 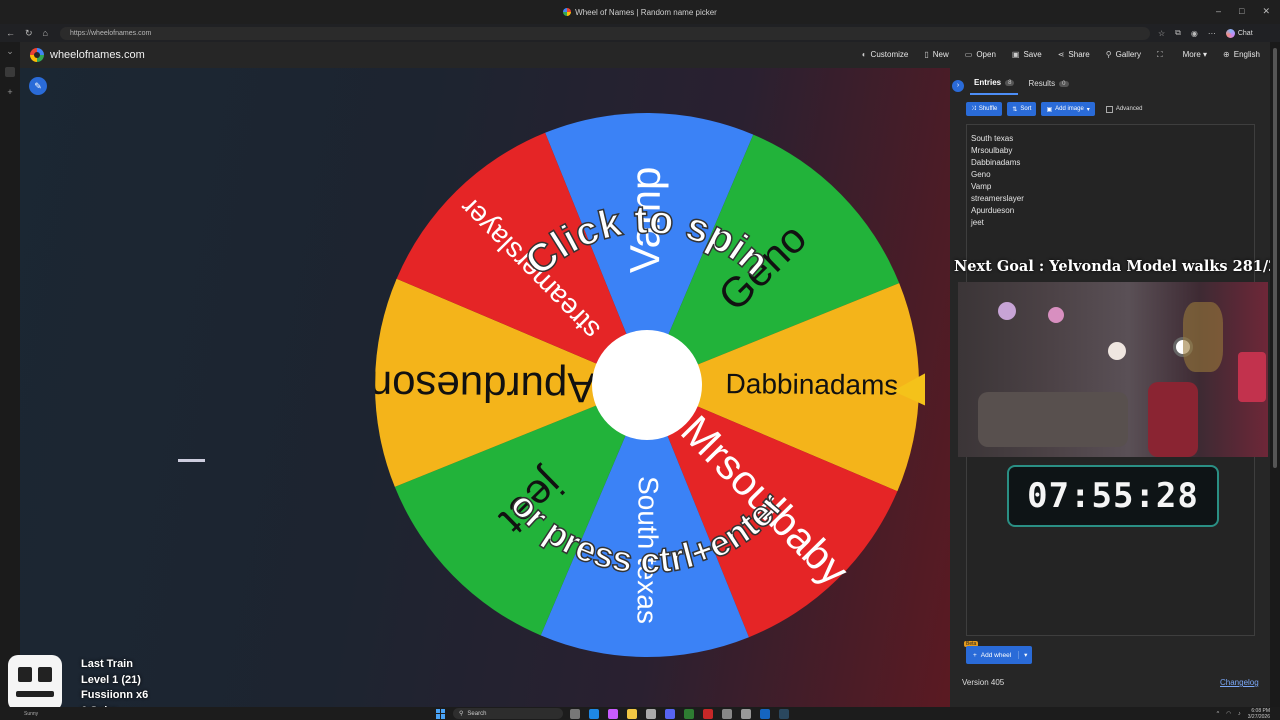 I want to click on image-icon: ▣, so click(x=1049, y=109).